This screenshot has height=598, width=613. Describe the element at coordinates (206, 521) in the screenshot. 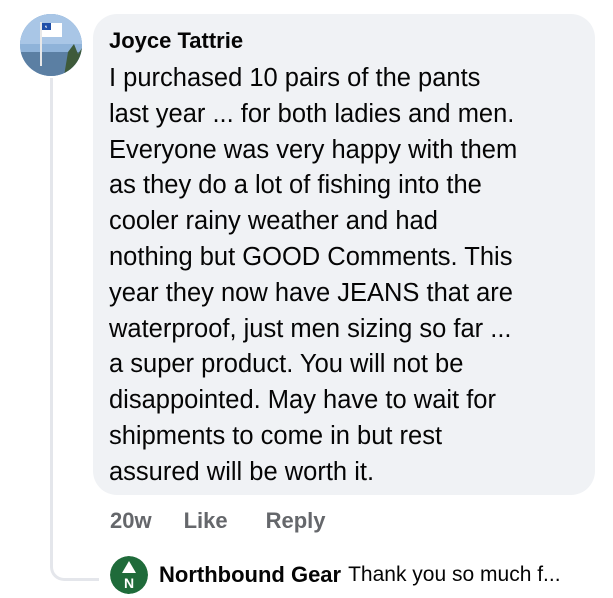

I see `like-button: Like` at that location.